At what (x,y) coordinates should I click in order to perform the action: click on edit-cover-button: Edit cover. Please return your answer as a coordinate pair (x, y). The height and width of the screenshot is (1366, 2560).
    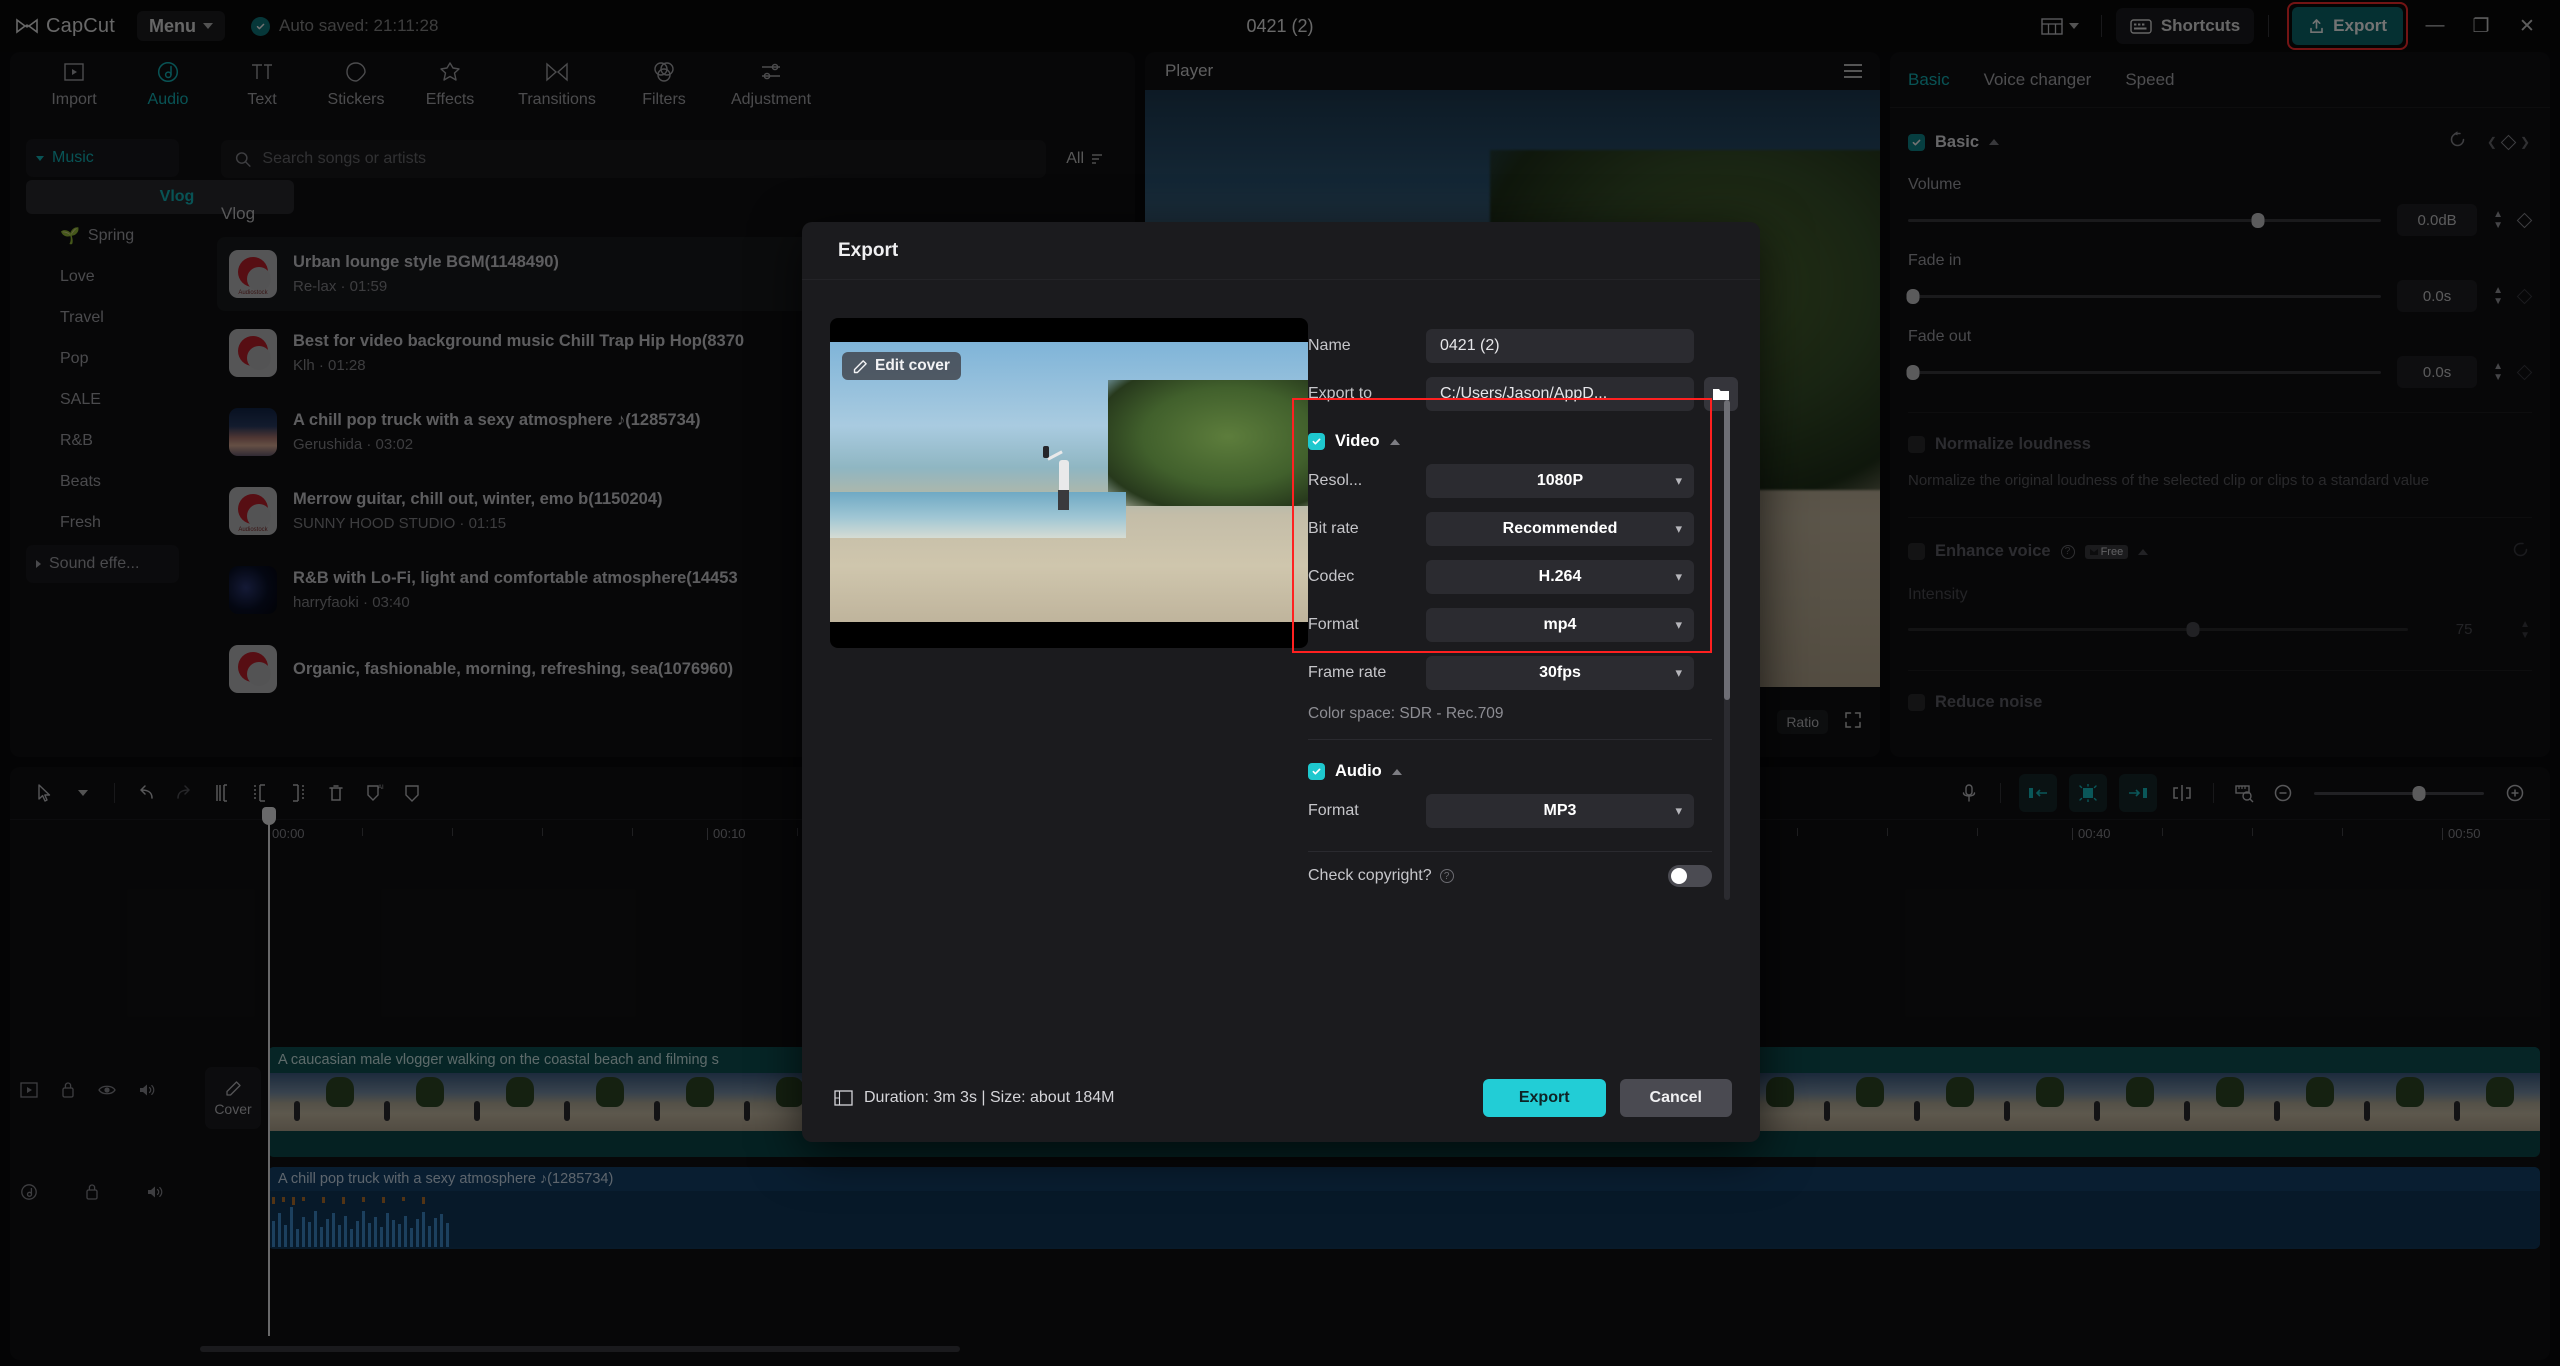
    Looking at the image, I should click on (901, 366).